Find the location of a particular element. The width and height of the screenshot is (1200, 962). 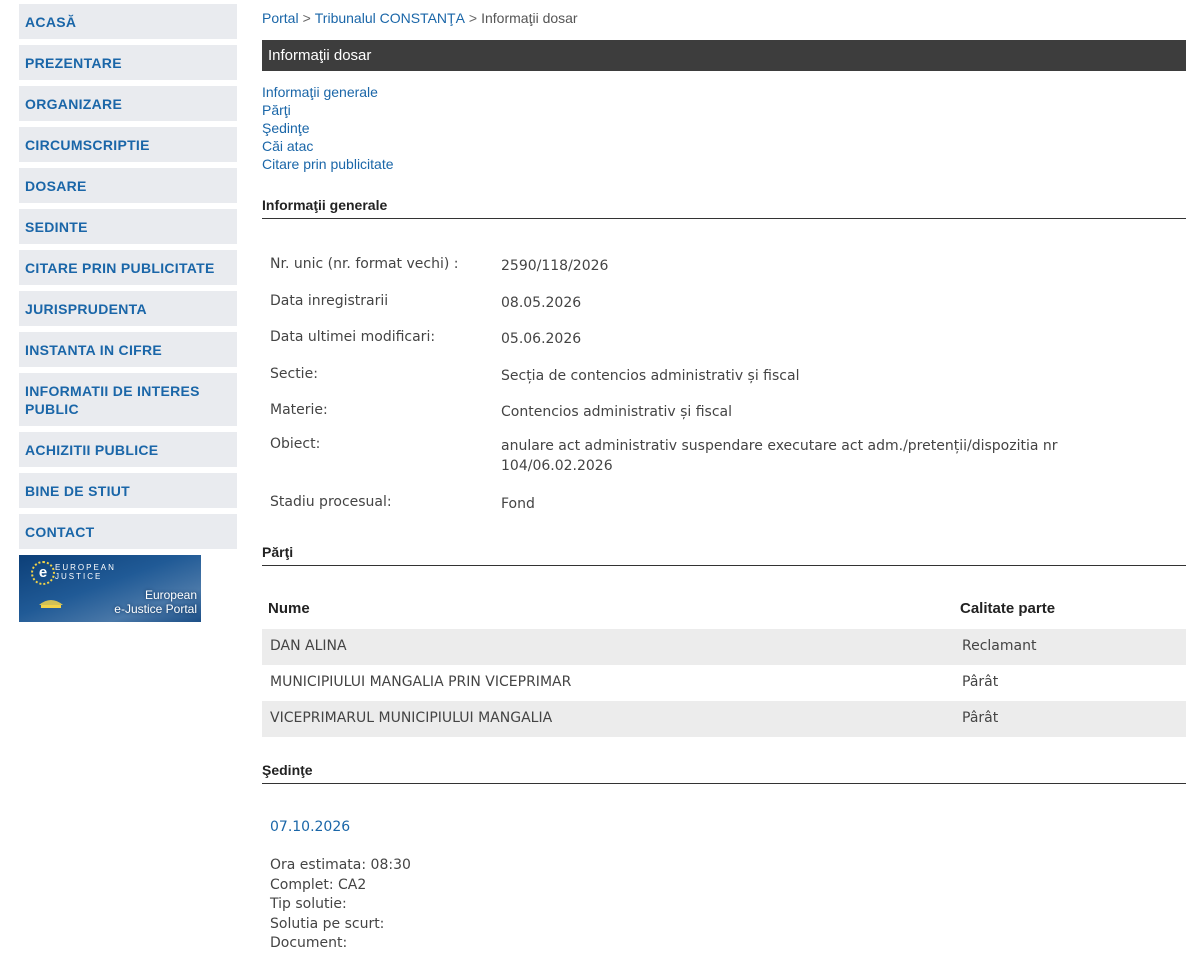

sidebar-item-label: INSTANTA IN CIFRE is located at coordinates (94, 349).